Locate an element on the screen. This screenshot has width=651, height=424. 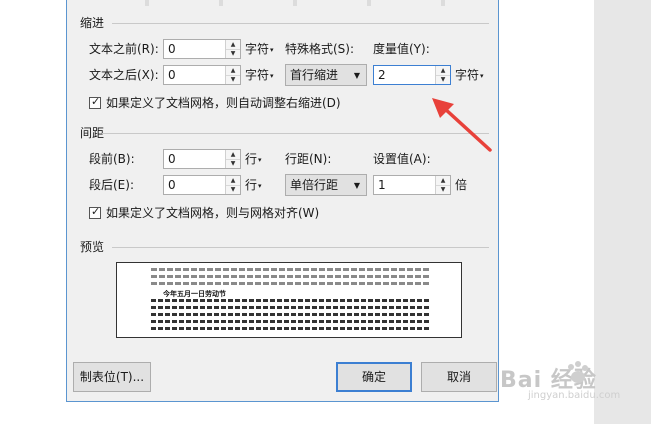
ok-button: 确定 is located at coordinates (374, 377).